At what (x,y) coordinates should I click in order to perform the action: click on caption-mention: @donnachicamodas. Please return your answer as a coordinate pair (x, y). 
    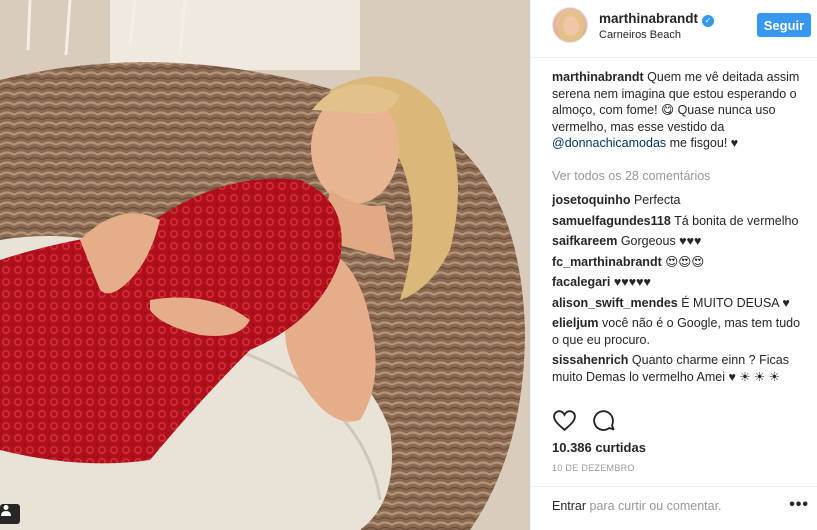
    Looking at the image, I should click on (609, 143).